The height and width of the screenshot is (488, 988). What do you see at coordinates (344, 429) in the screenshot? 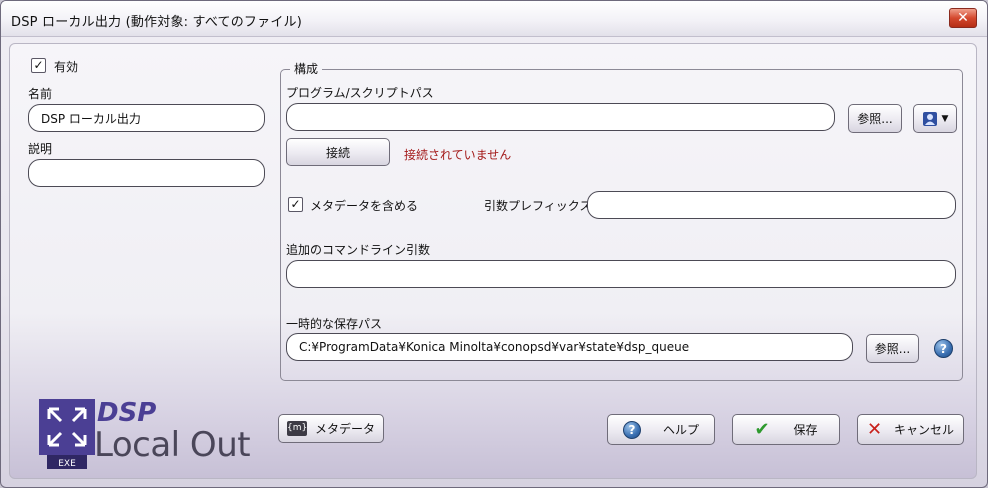
I see `metadata-label: メタデータ` at bounding box center [344, 429].